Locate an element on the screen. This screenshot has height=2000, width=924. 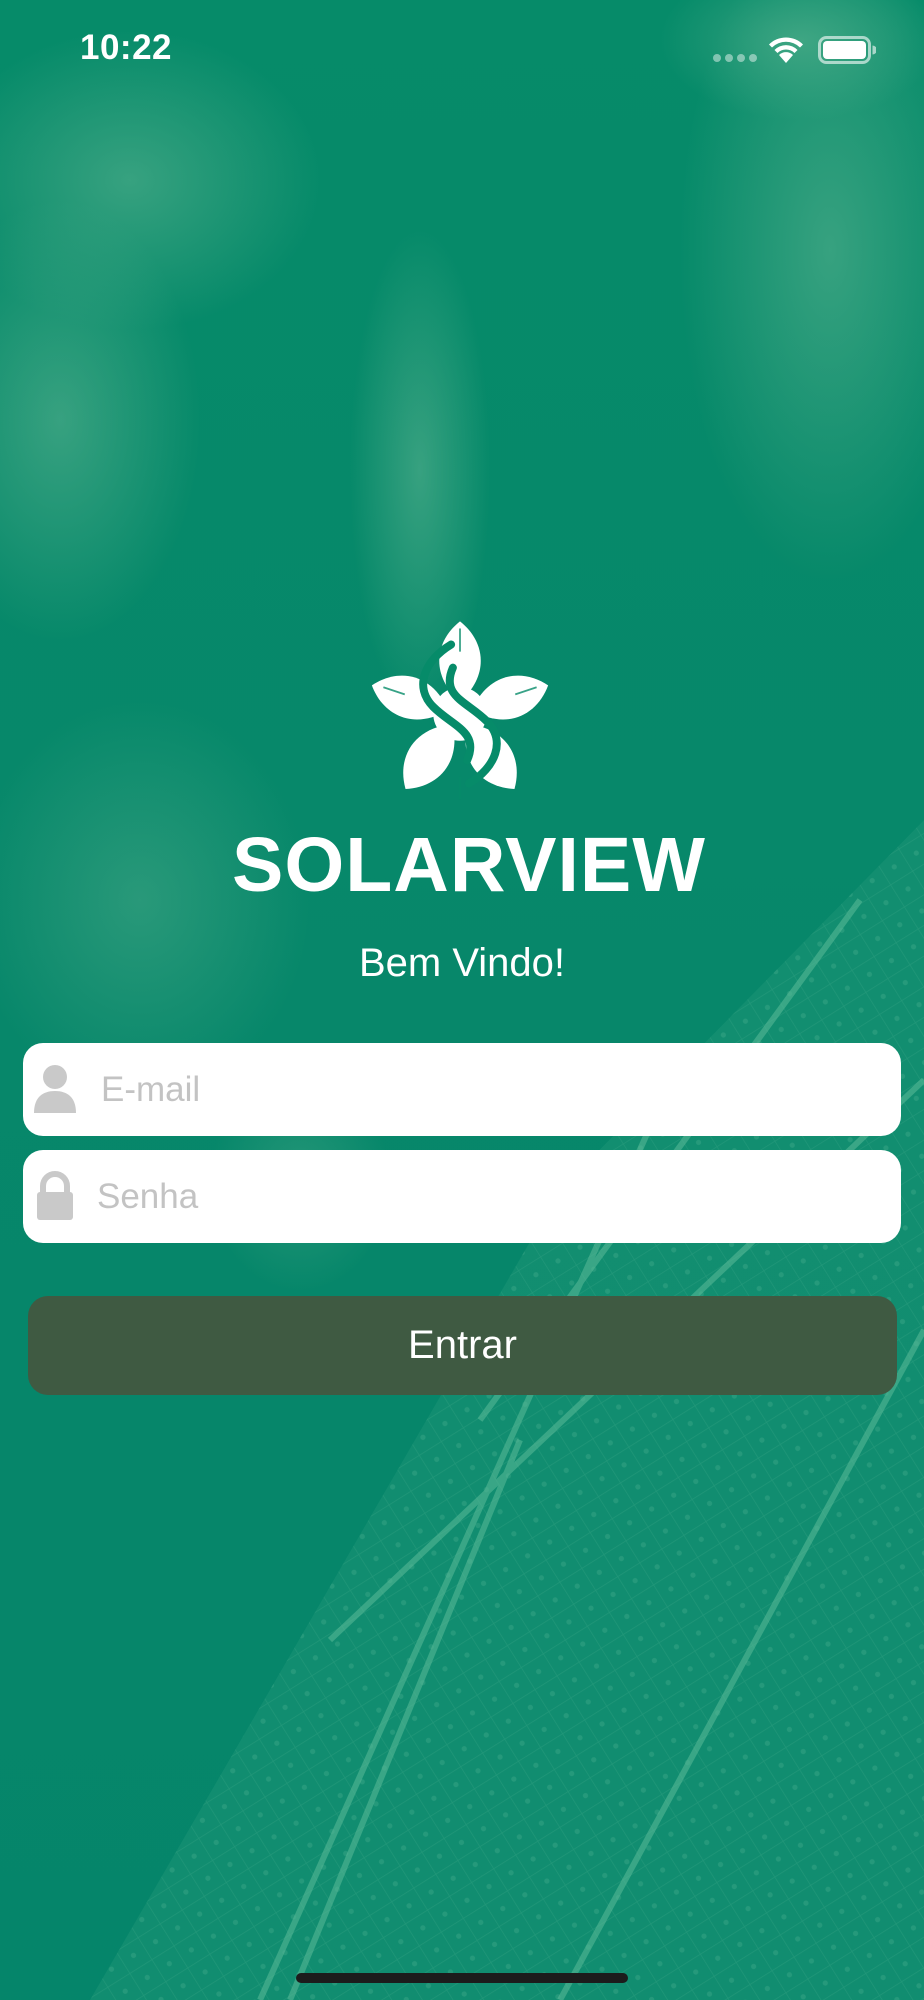
battery-icon is located at coordinates (847, 50).